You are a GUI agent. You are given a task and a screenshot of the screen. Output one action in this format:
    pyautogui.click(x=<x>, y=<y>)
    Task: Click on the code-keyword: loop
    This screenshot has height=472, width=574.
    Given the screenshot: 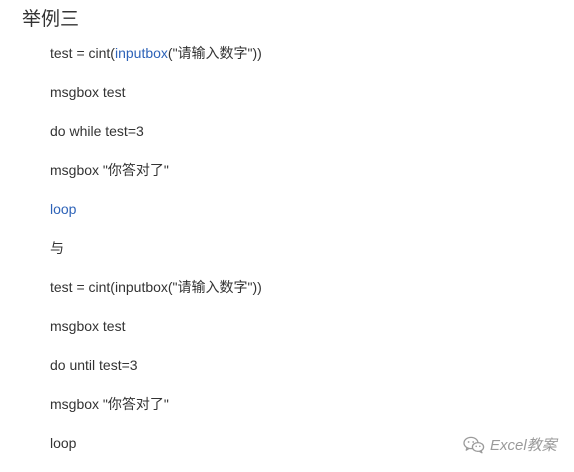 What is the action you would take?
    pyautogui.click(x=63, y=209)
    